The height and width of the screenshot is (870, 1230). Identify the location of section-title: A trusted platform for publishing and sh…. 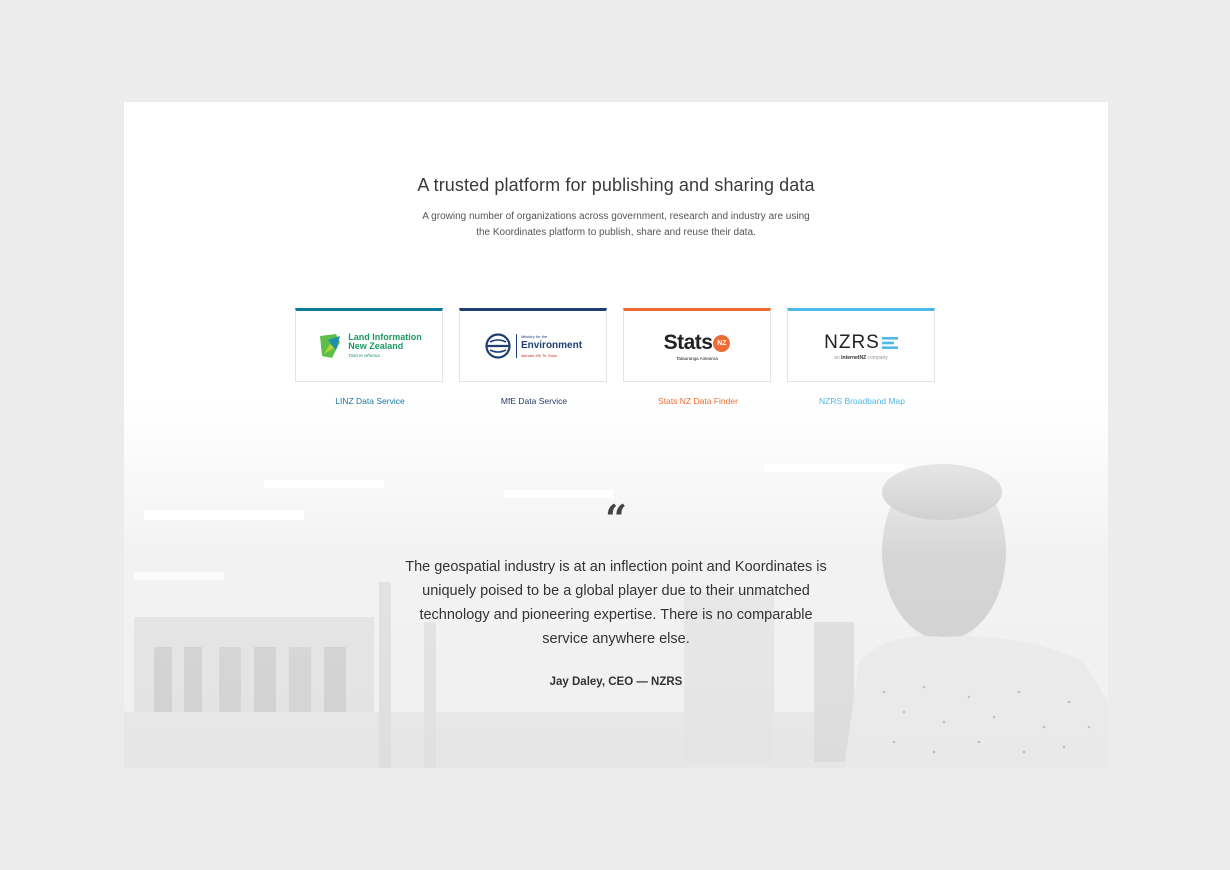
(616, 185).